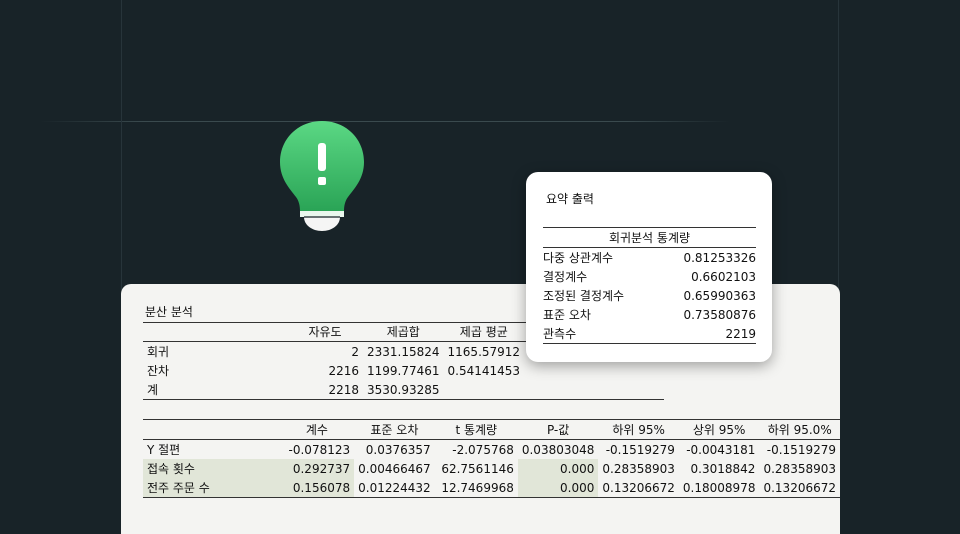 This screenshot has width=960, height=534. What do you see at coordinates (705, 334) in the screenshot?
I see `stat-value: 2219` at bounding box center [705, 334].